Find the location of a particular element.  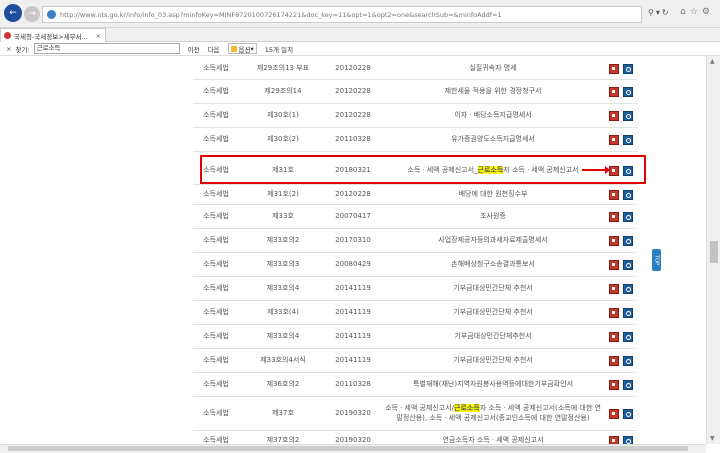

form-number: 제30호(1) is located at coordinates (283, 115).